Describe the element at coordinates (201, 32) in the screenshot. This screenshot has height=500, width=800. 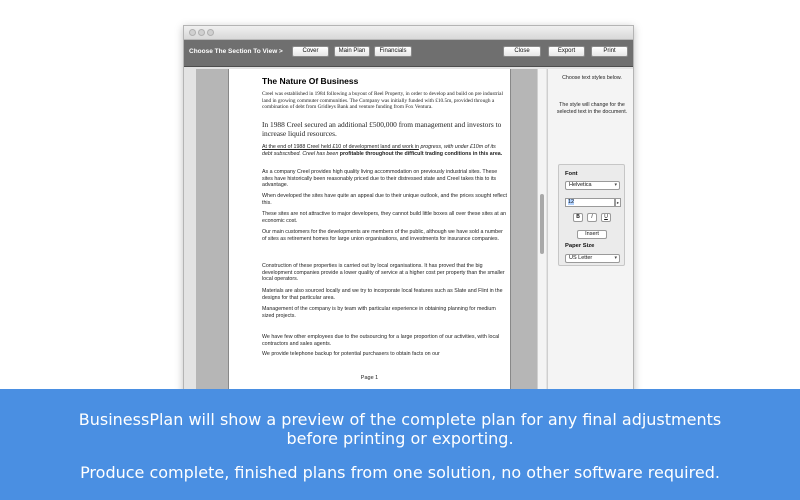
I see `minimize-window-icon` at that location.